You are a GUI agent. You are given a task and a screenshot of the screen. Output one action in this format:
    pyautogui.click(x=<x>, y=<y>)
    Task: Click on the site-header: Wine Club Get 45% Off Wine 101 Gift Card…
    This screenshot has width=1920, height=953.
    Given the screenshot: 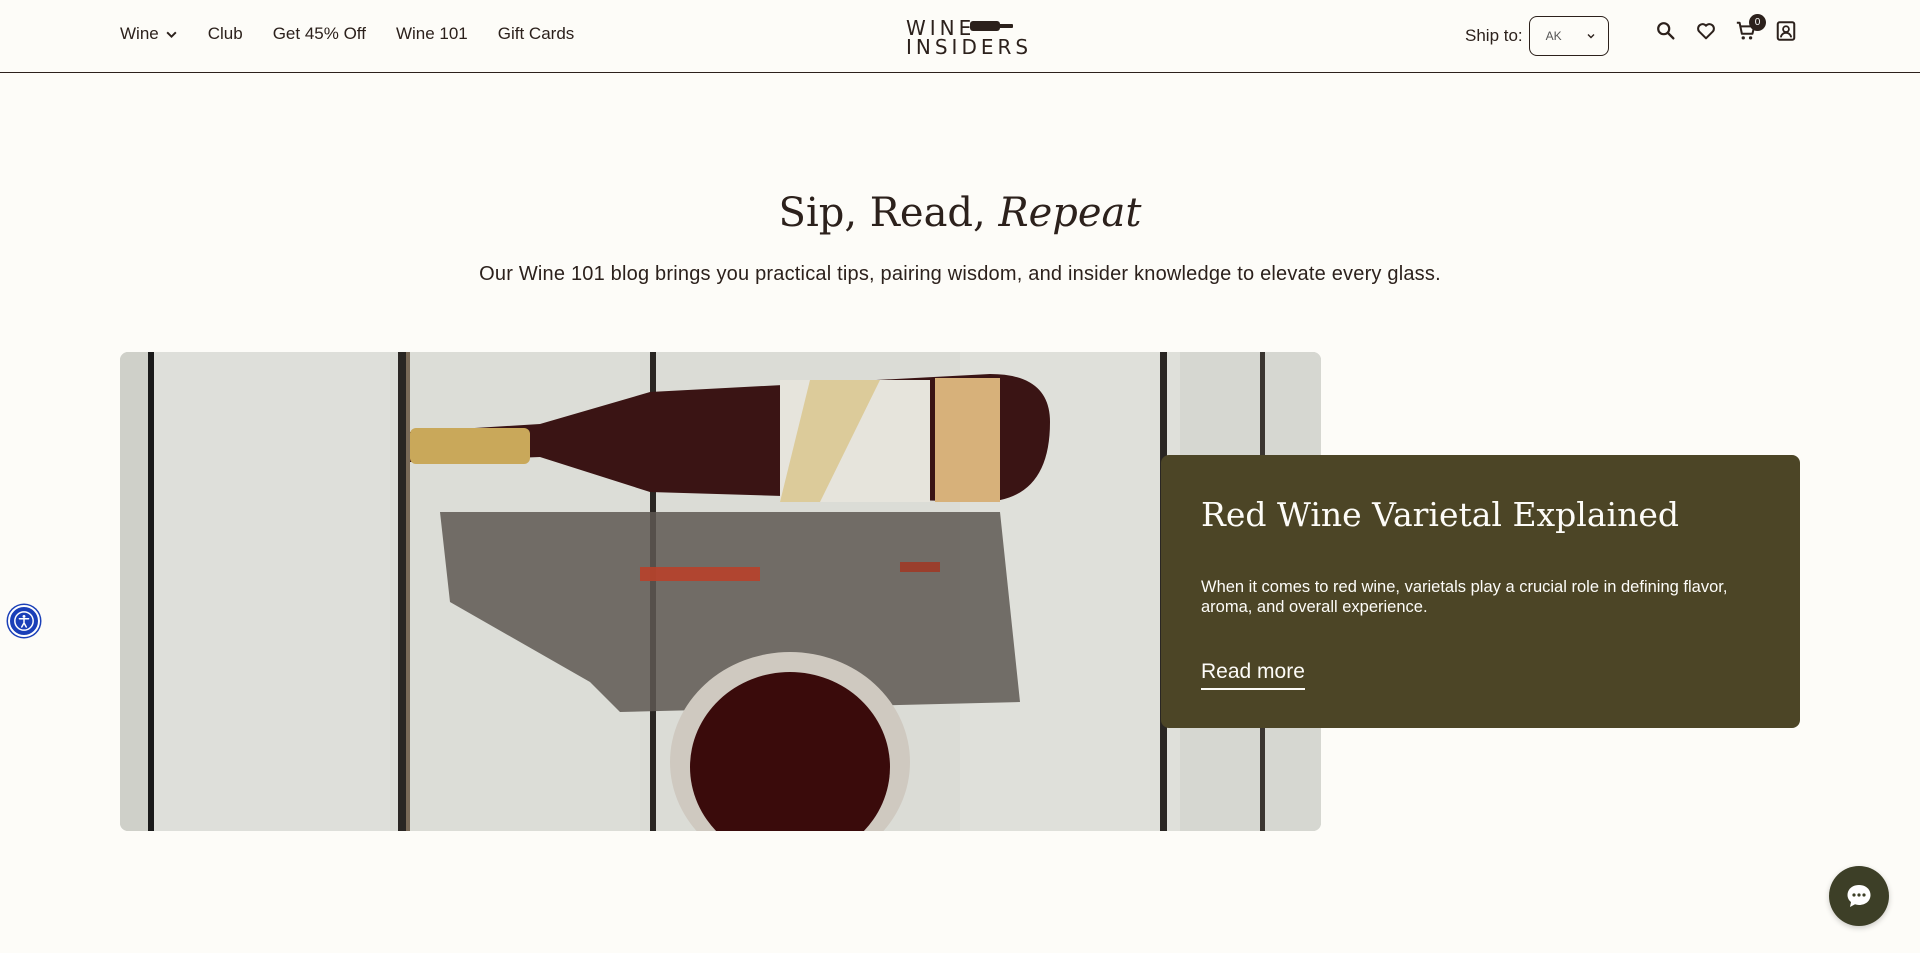 What is the action you would take?
    pyautogui.click(x=960, y=36)
    